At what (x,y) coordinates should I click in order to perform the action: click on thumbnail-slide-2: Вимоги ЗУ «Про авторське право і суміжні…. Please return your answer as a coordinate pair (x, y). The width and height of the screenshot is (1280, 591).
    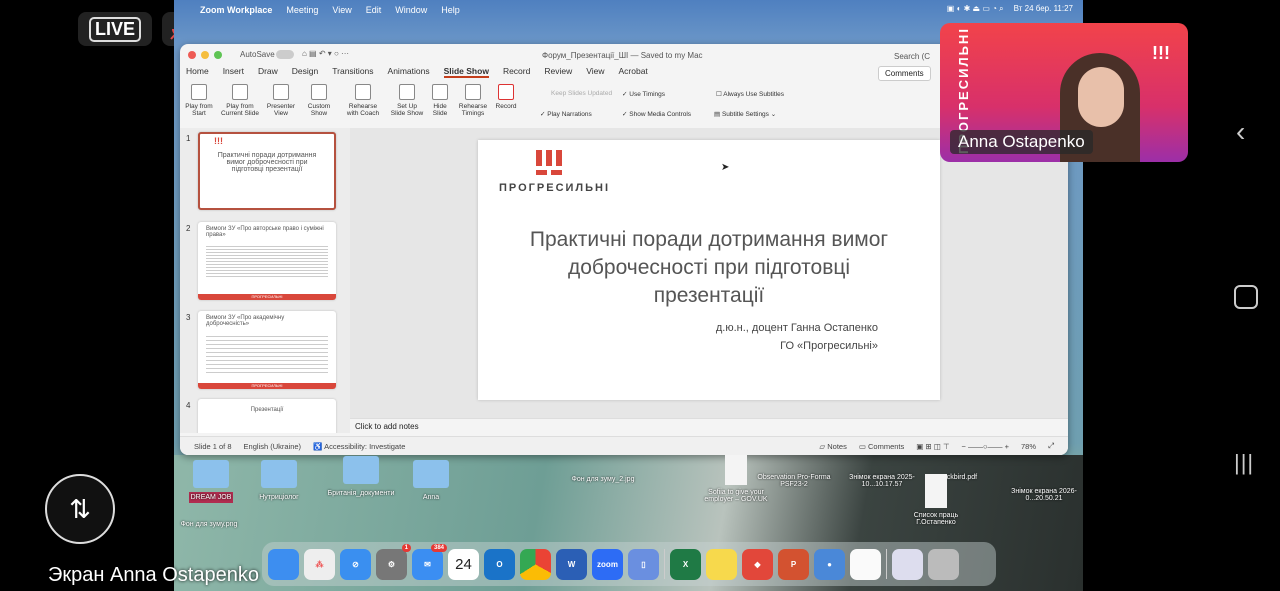
    Looking at the image, I should click on (267, 261).